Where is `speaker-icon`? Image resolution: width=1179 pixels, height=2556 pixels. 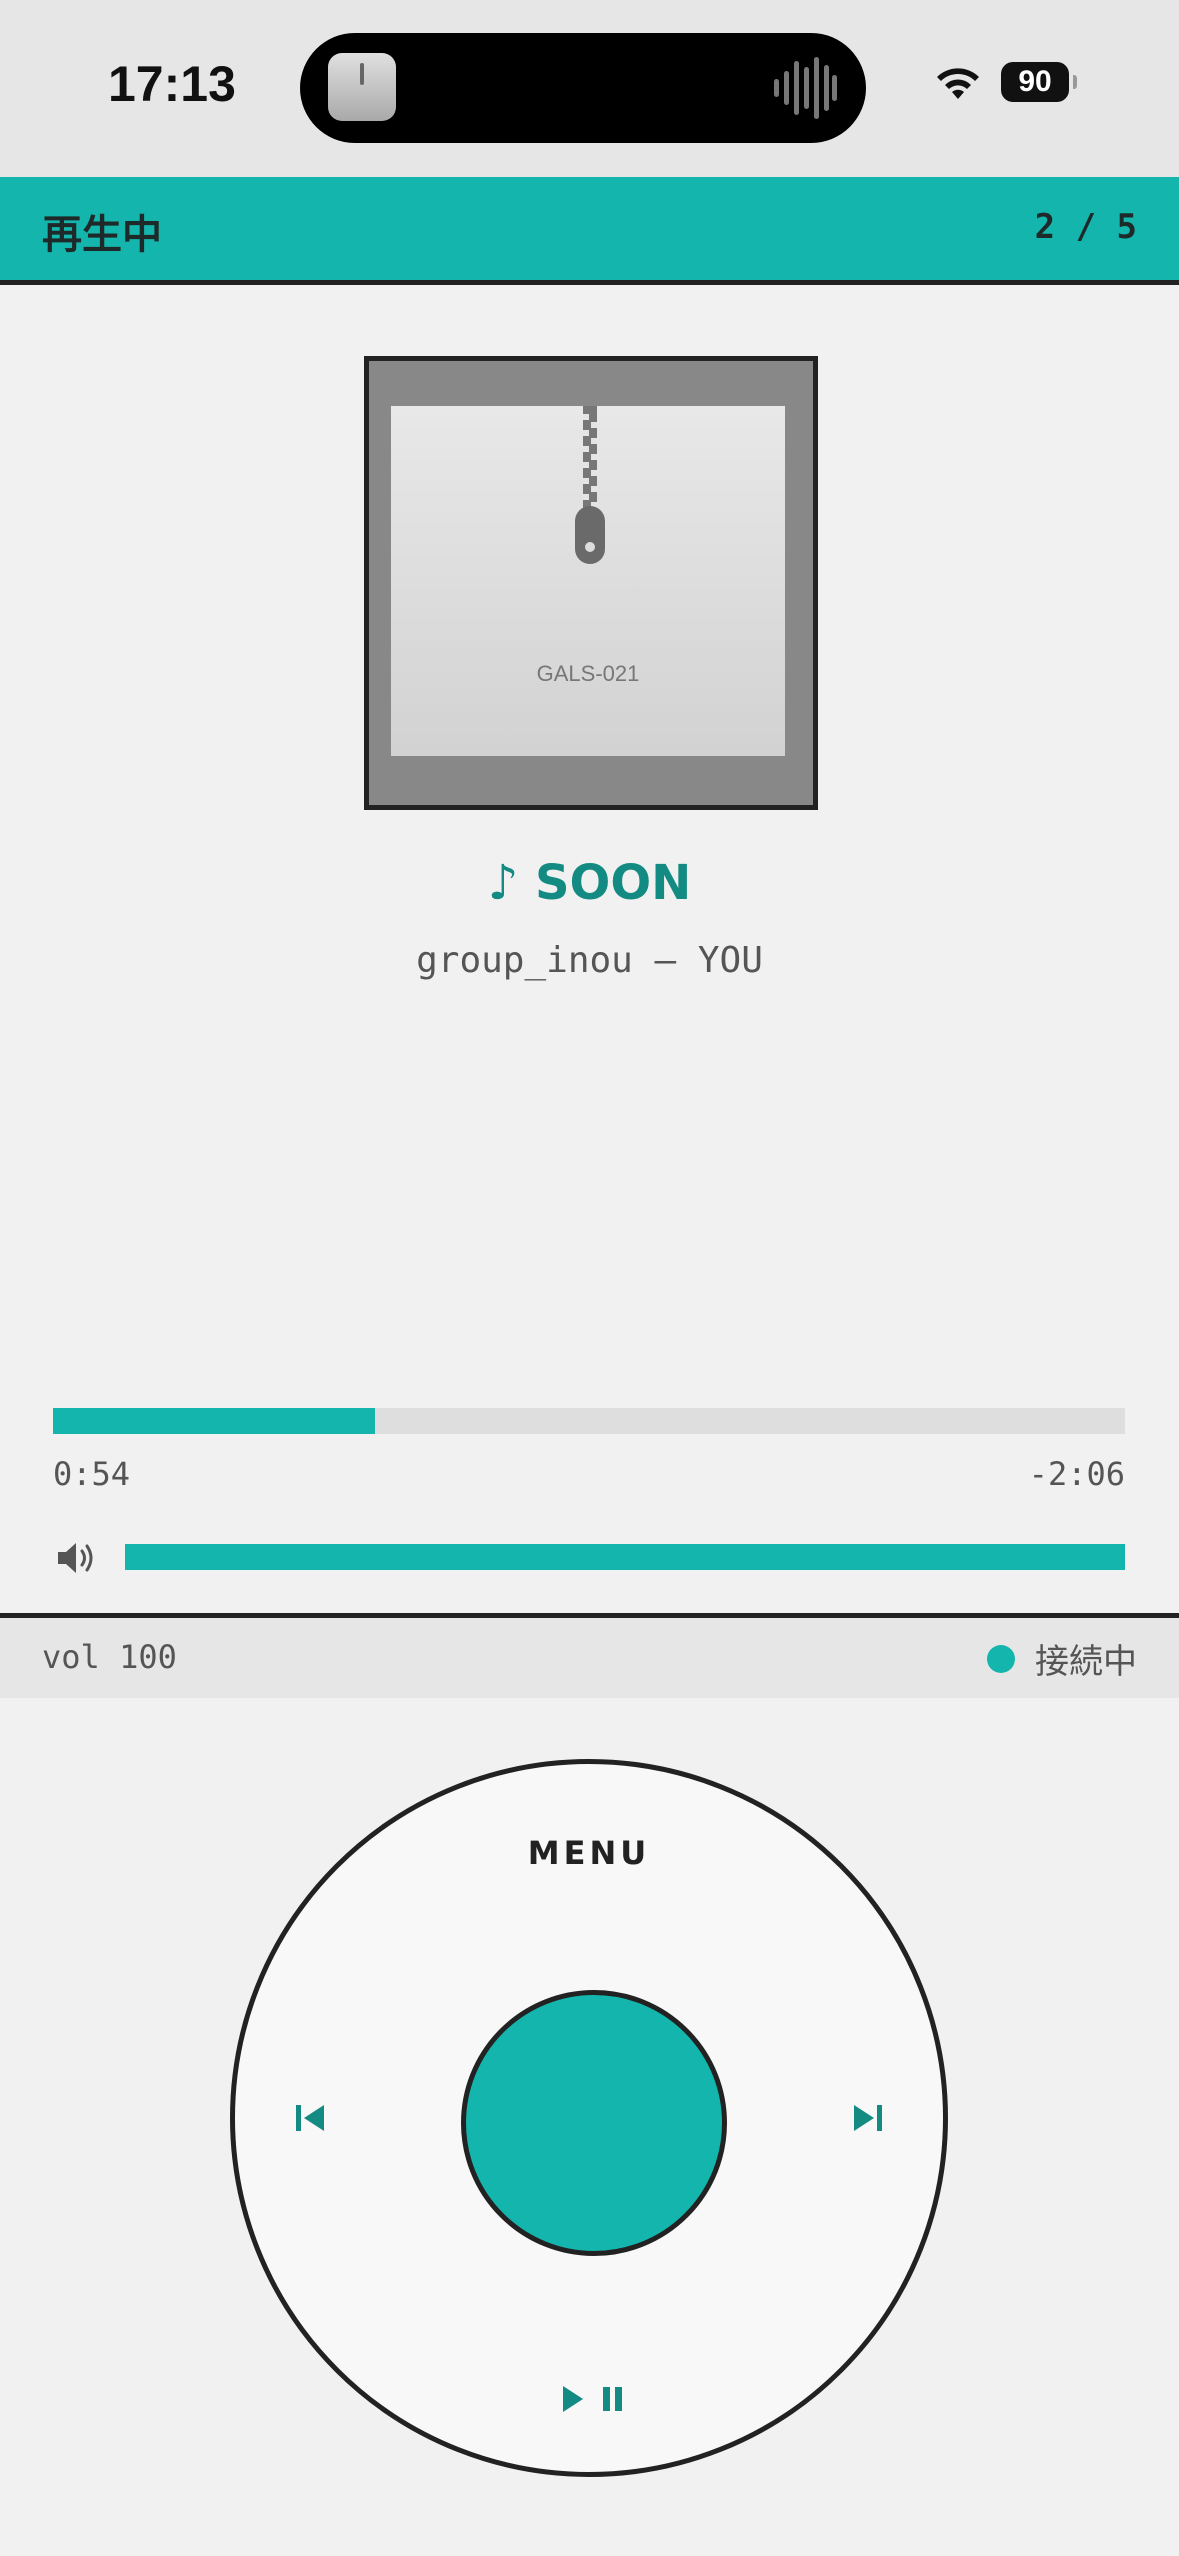
speaker-icon is located at coordinates (75, 1558).